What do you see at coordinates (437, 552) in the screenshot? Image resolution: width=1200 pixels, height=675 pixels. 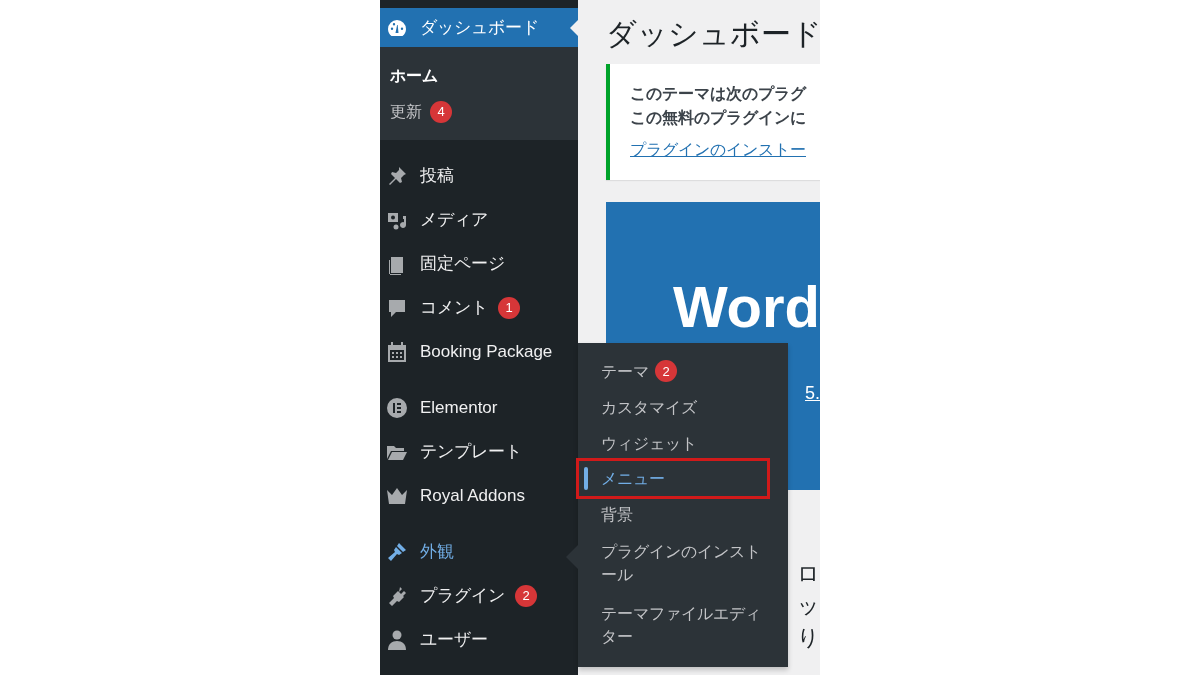 I see `menu-label: 外観` at bounding box center [437, 552].